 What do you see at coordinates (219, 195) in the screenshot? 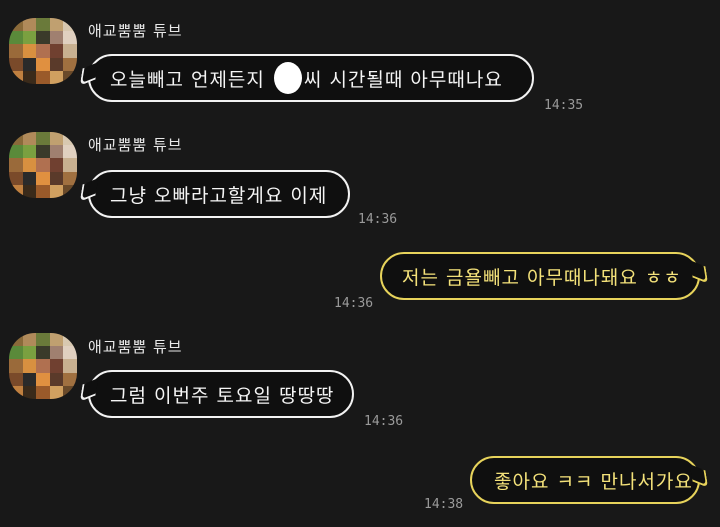
I see `message-text: 그냥 오빠라고할게요 이제` at bounding box center [219, 195].